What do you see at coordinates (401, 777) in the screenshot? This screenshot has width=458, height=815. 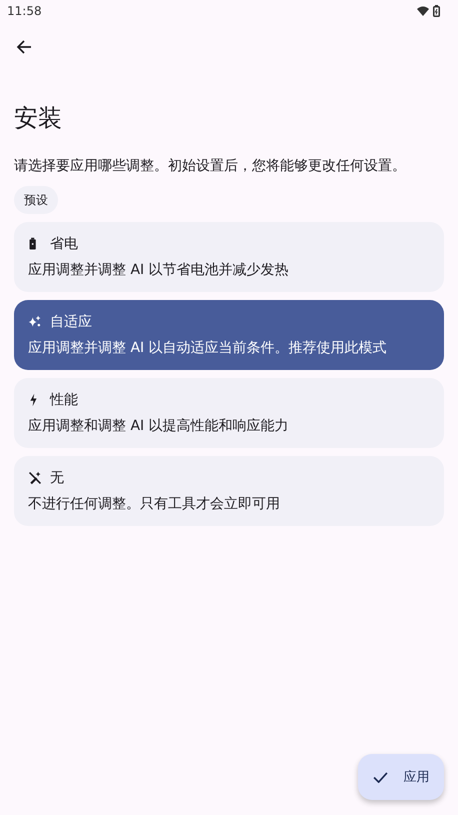 I see `apply-button: 应用` at bounding box center [401, 777].